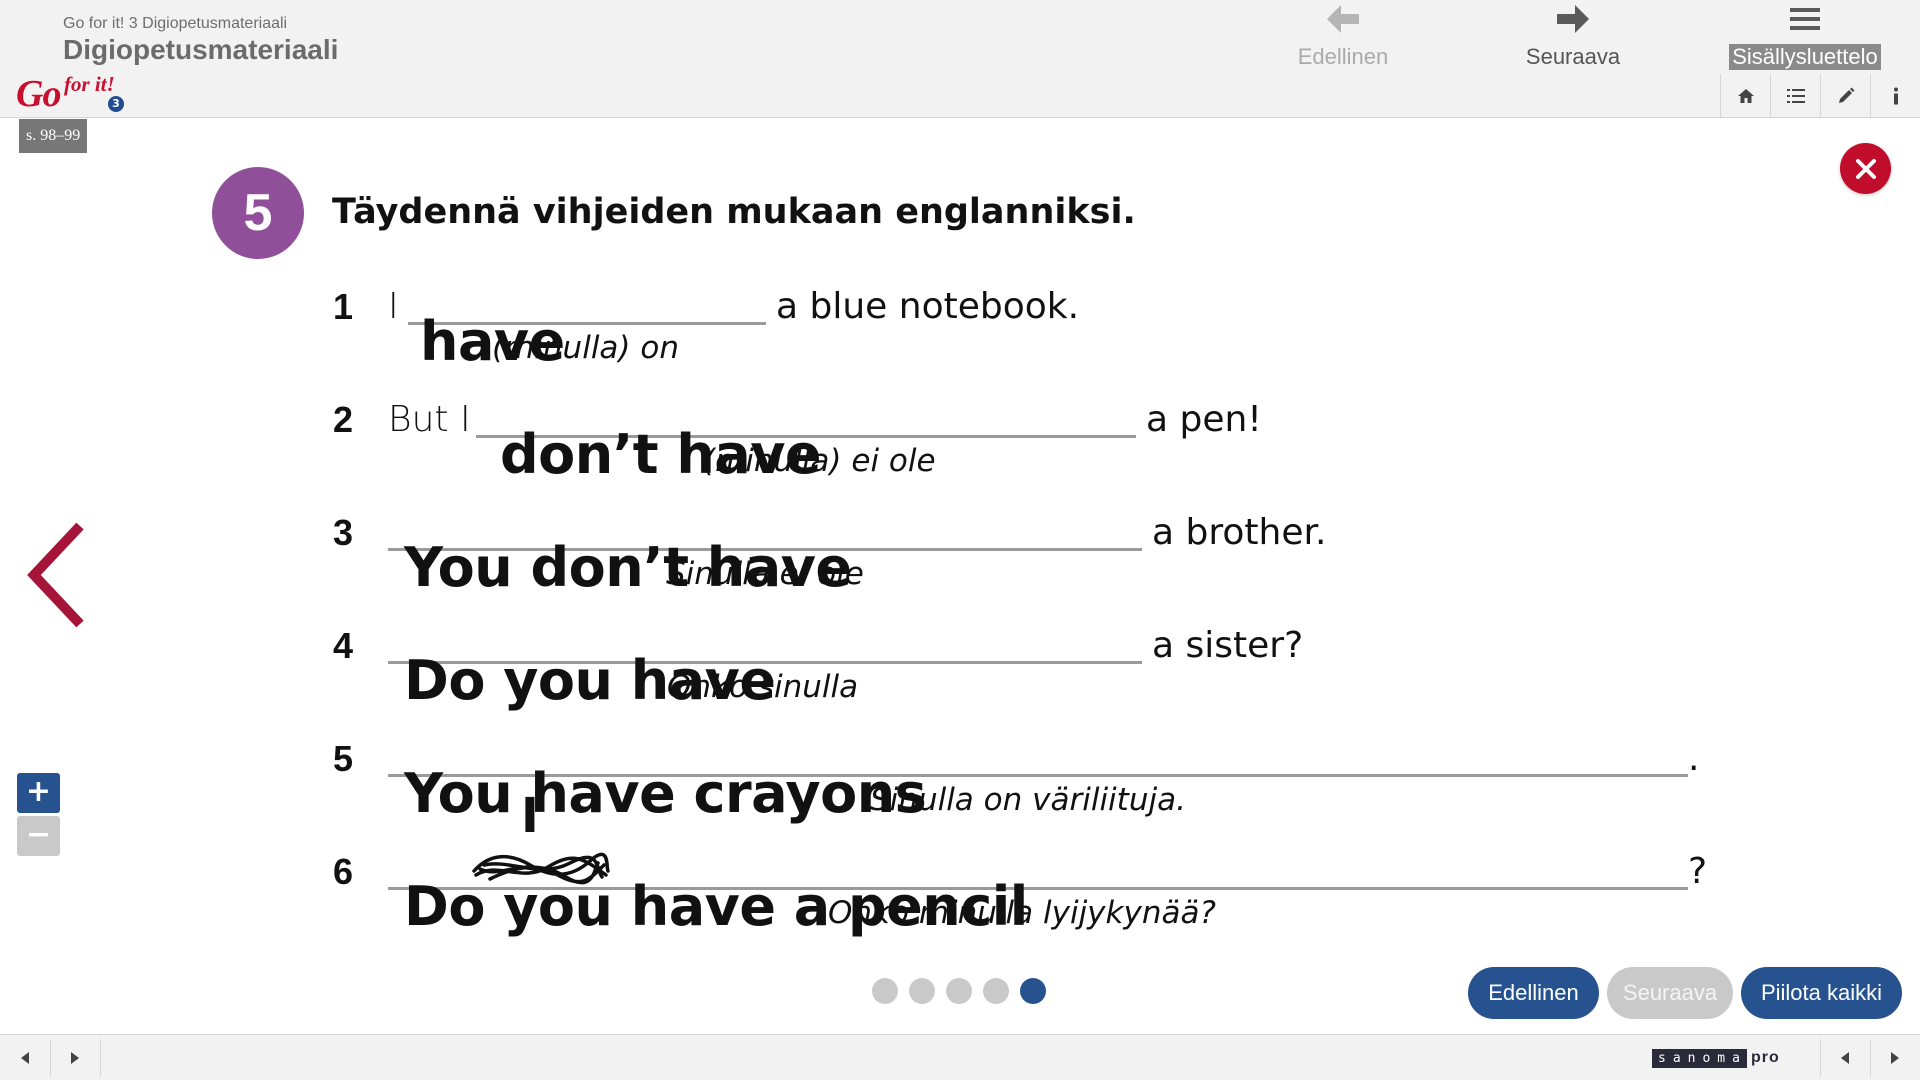  What do you see at coordinates (1343, 56) in the screenshot?
I see `header-prev-label: Edellinen` at bounding box center [1343, 56].